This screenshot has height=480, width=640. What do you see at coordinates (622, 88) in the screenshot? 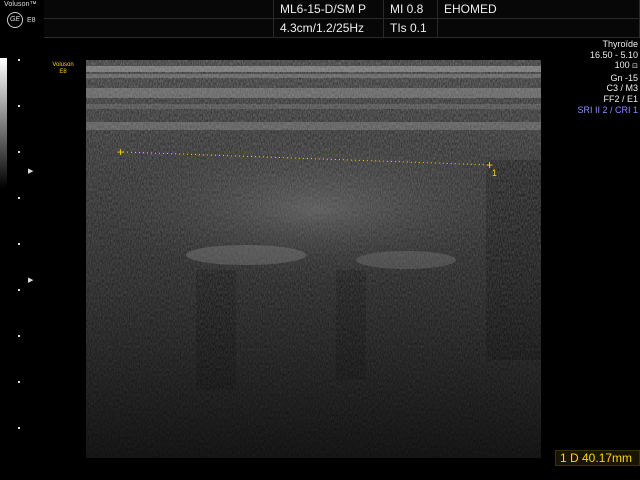
I see `compound-label: C3 / M3` at bounding box center [622, 88].